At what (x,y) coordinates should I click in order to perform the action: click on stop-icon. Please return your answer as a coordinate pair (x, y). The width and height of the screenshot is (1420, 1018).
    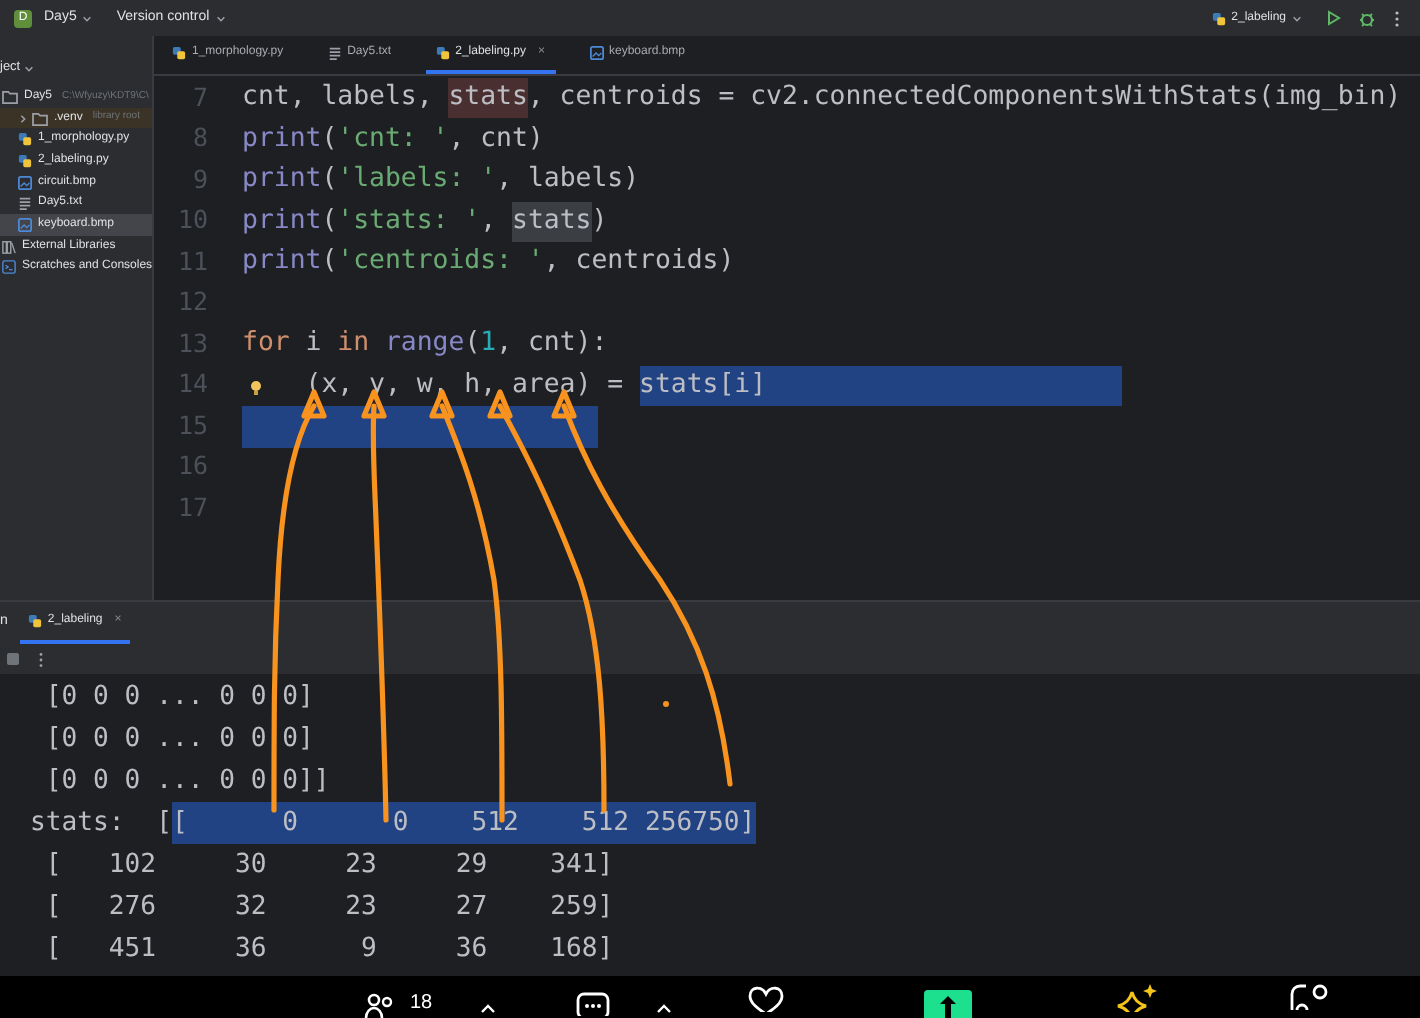
    Looking at the image, I should click on (13, 659).